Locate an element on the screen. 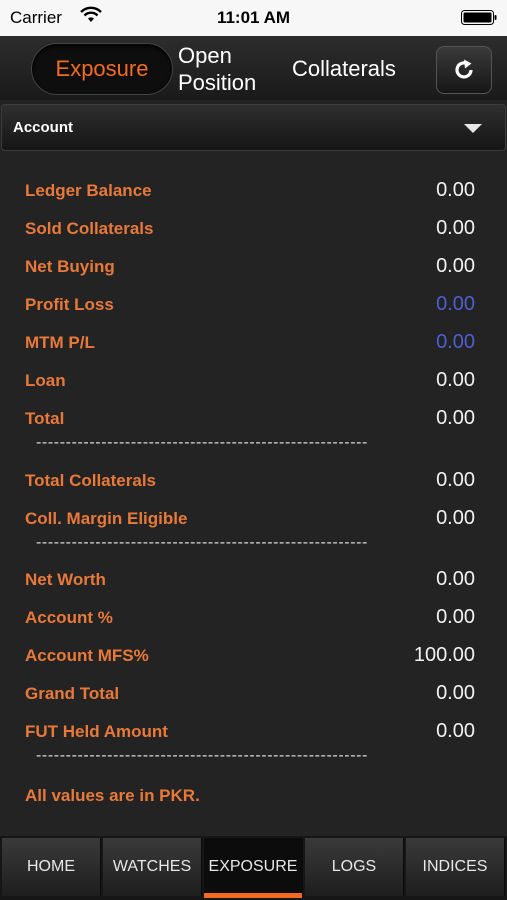 The height and width of the screenshot is (900, 507). tab-exposure: Exposure is located at coordinates (102, 69).